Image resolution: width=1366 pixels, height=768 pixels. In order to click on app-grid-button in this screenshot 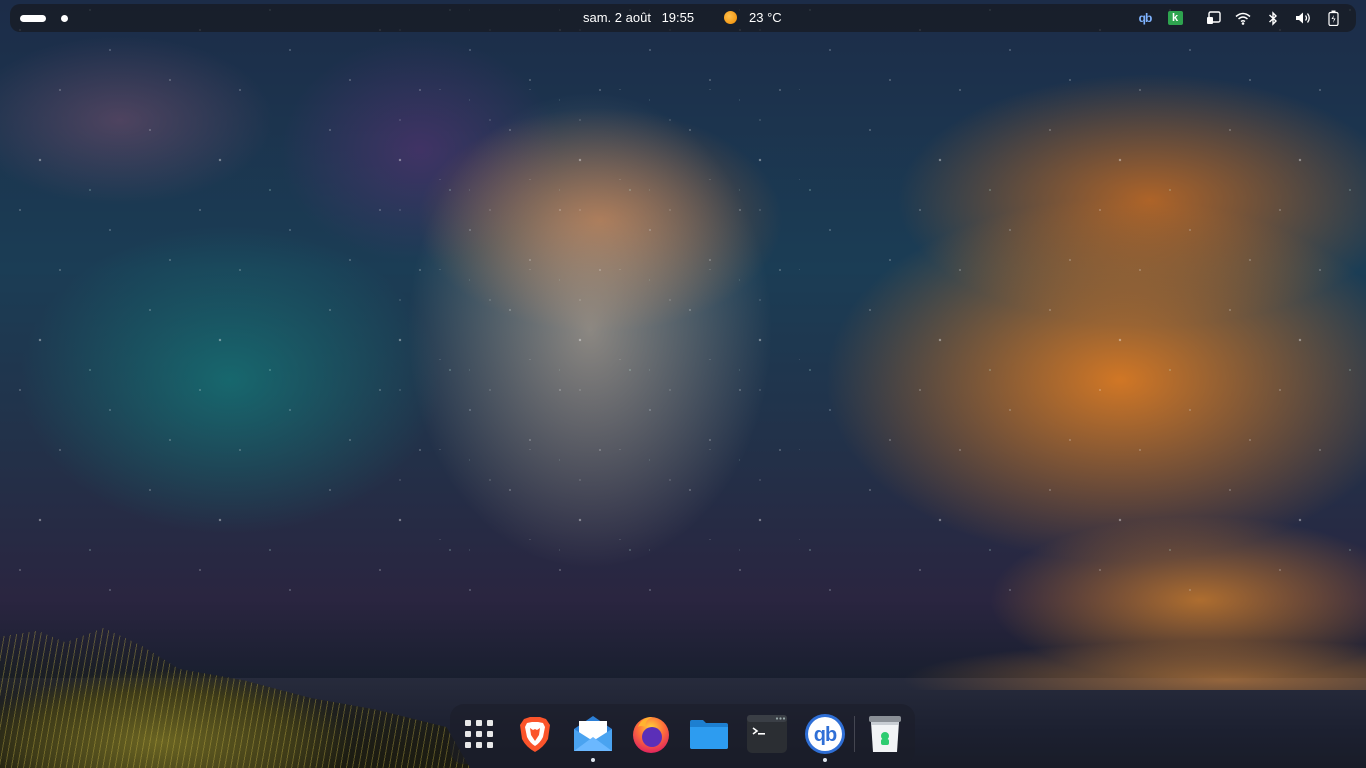, I will do `click(479, 734)`.